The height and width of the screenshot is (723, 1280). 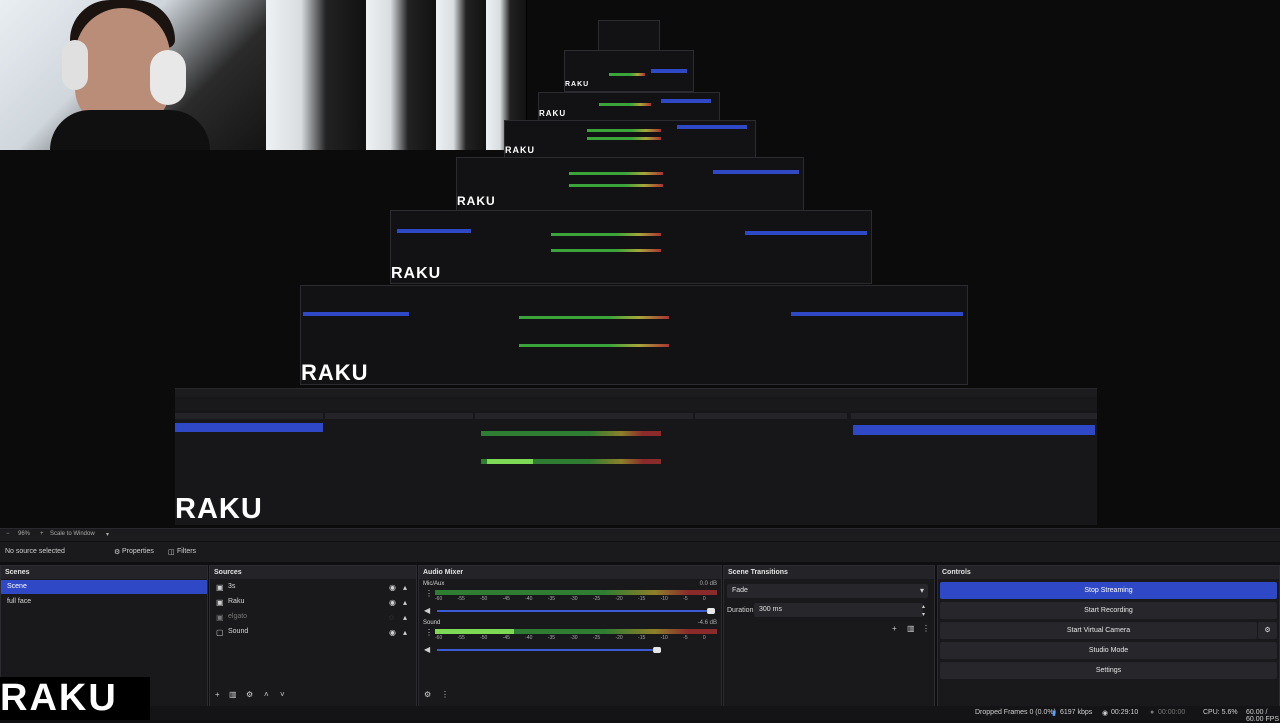 What do you see at coordinates (740, 610) in the screenshot?
I see `duration-label: Duration` at bounding box center [740, 610].